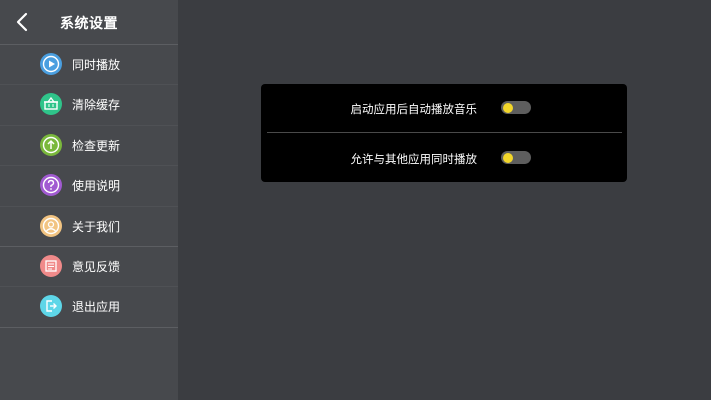 This screenshot has height=400, width=711. Describe the element at coordinates (414, 109) in the screenshot. I see `setting-label: 启动应用后自动播放音乐` at that location.